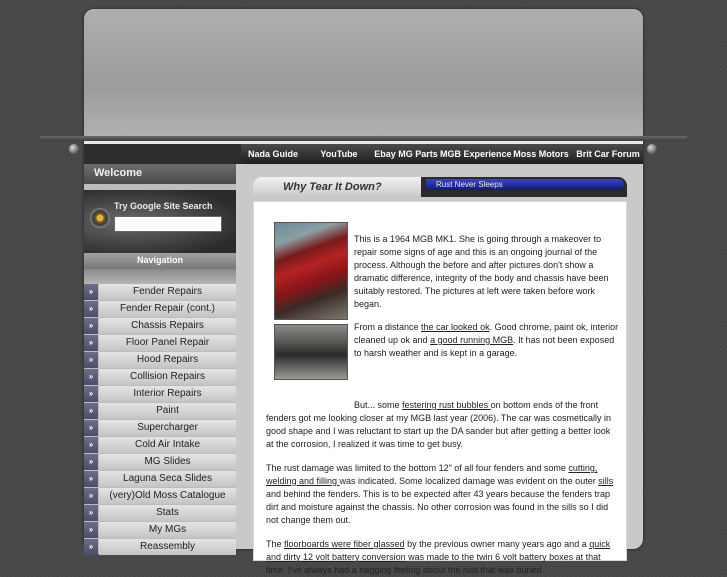  I want to click on search-input, so click(168, 224).